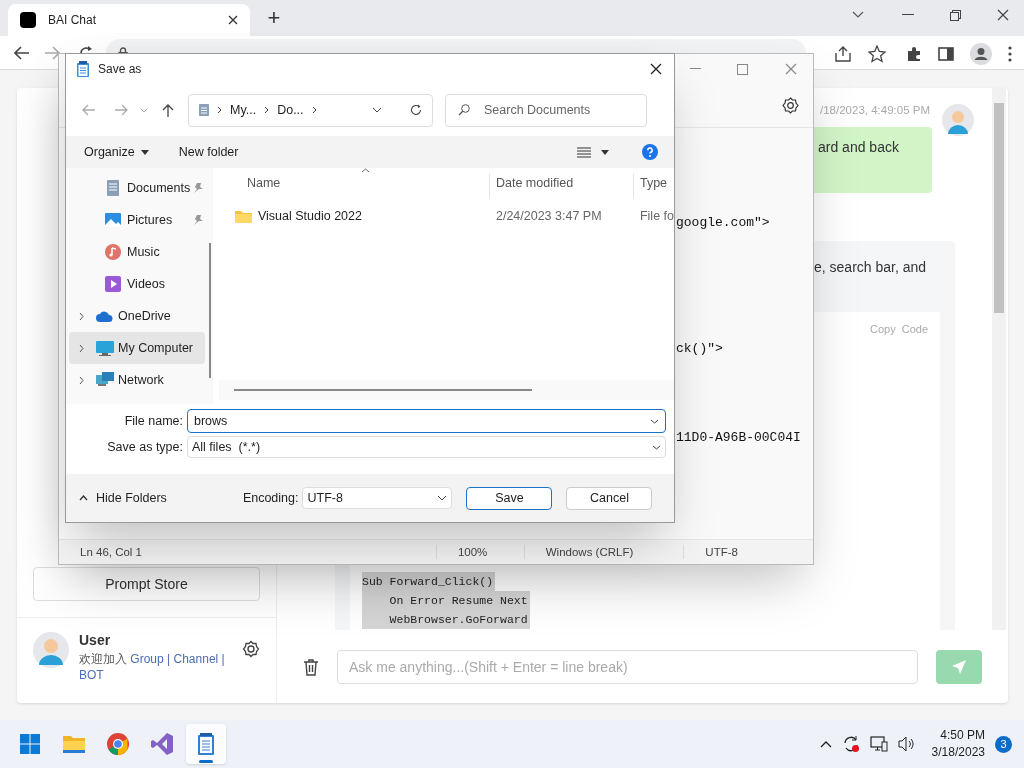 The height and width of the screenshot is (768, 1024). I want to click on nav-item: Pictures, so click(137, 220).